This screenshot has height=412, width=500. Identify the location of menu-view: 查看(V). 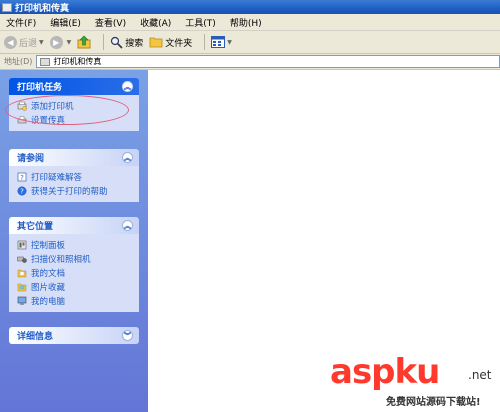
(110, 22).